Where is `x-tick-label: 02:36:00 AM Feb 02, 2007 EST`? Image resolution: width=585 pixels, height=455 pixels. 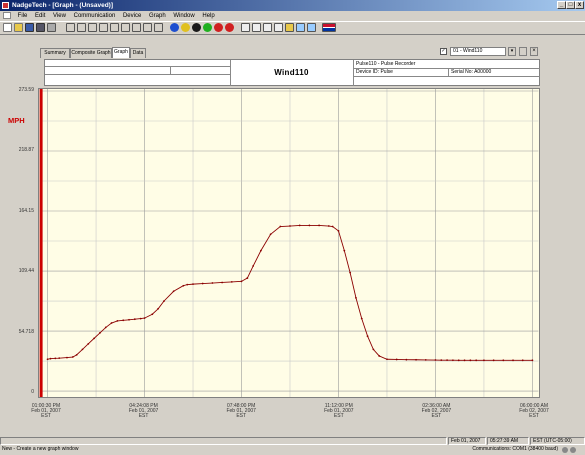 x-tick-label: 02:36:00 AM Feb 02, 2007 EST is located at coordinates (436, 411).